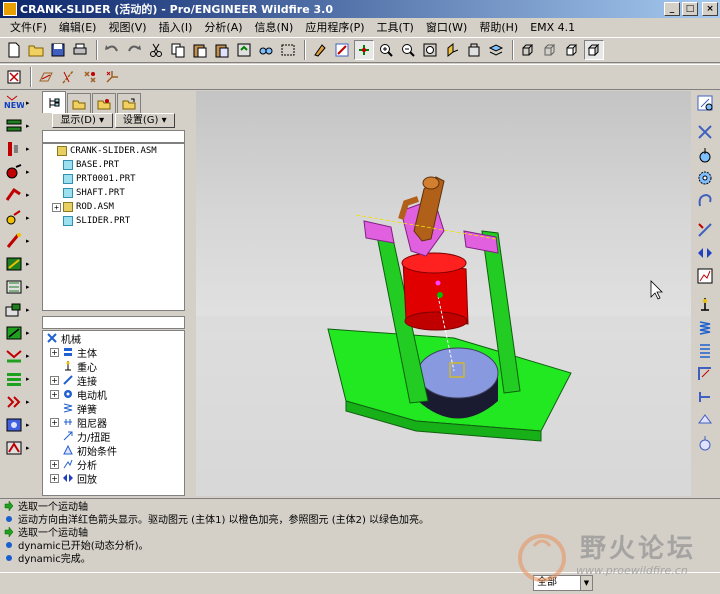 This screenshot has height=594, width=720. What do you see at coordinates (18, 148) in the screenshot?
I see `joint-icon: ▸` at bounding box center [18, 148].